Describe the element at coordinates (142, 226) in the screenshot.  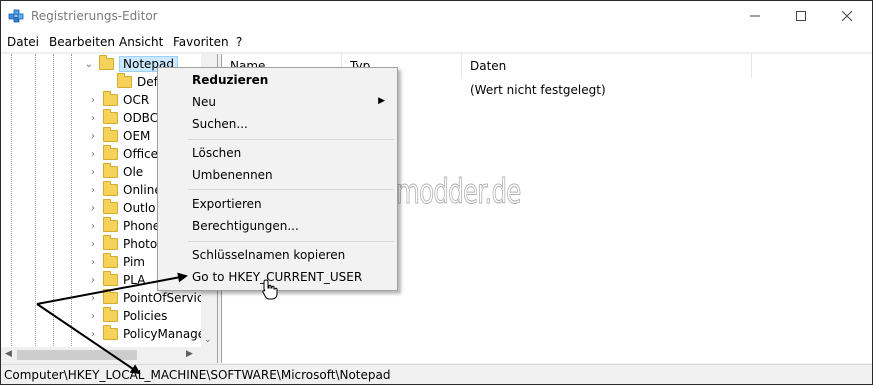
I see `tree-item-label: Phone` at that location.